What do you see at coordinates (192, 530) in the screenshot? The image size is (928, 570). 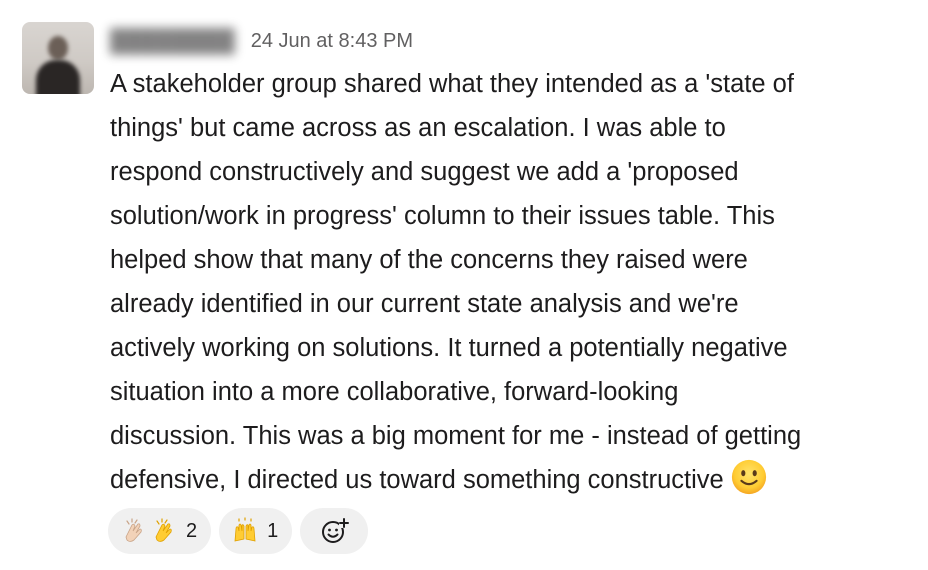 I see `reaction-count: 2` at bounding box center [192, 530].